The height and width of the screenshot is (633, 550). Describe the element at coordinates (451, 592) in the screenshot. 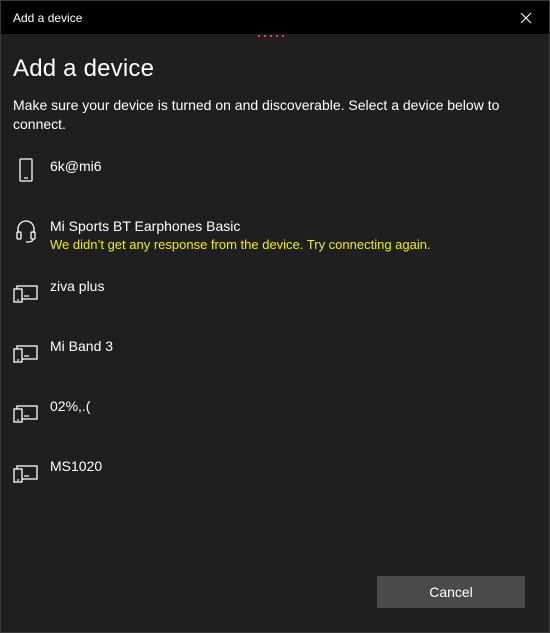

I see `cancel-button: Cancel` at that location.